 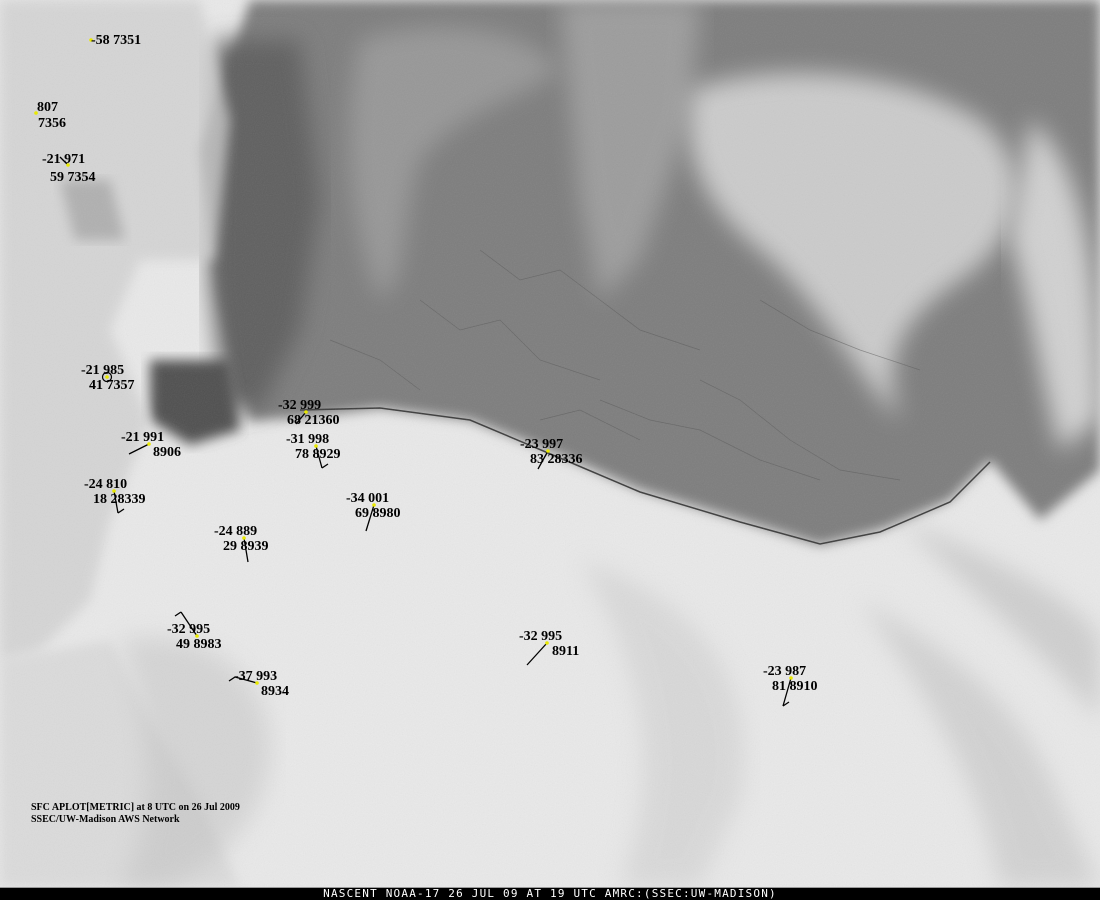 I want to click on station-temp-pressure: -34 001, so click(x=368, y=498).